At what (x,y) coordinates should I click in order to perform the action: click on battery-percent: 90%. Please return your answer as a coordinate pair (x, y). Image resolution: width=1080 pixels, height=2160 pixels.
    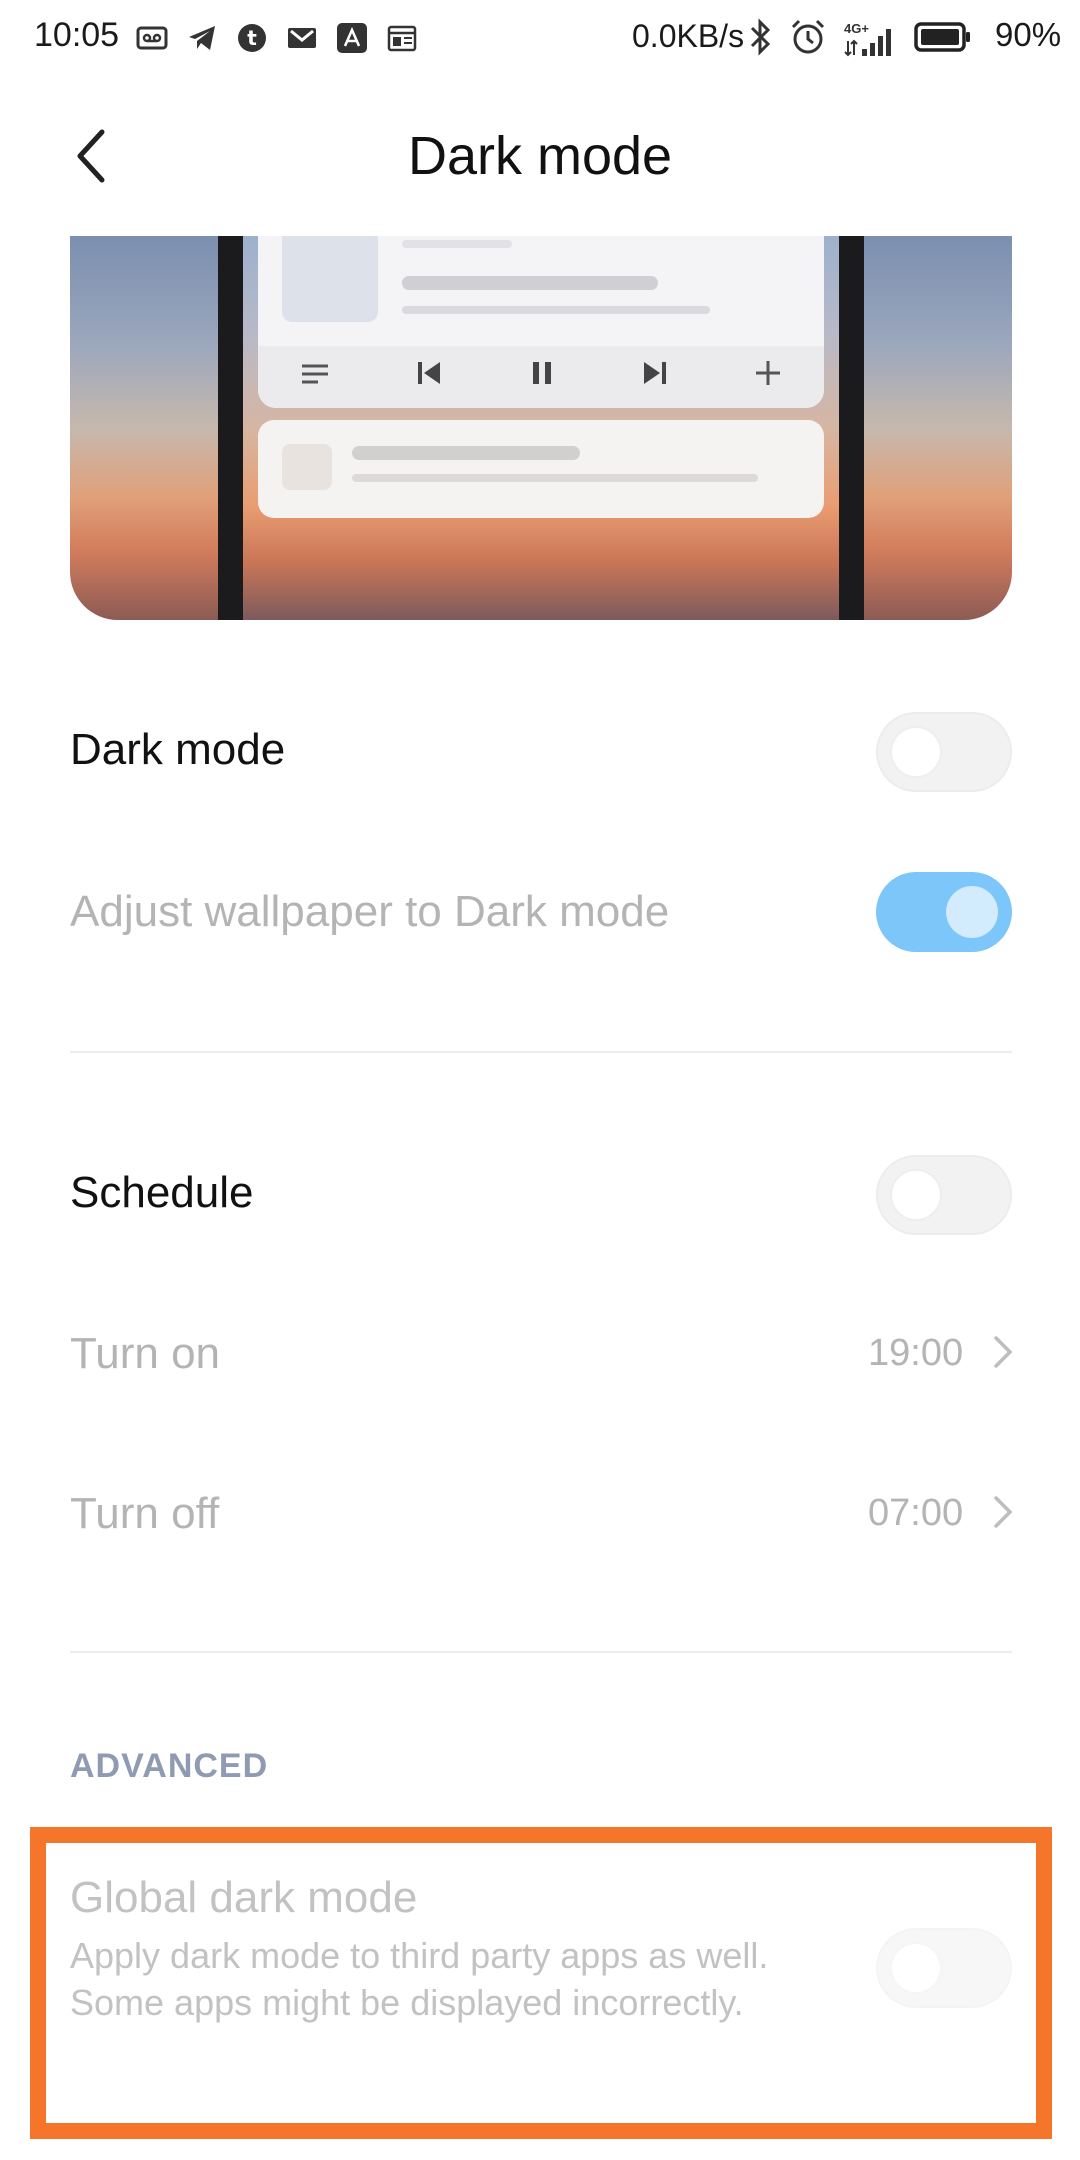
    Looking at the image, I should click on (1028, 34).